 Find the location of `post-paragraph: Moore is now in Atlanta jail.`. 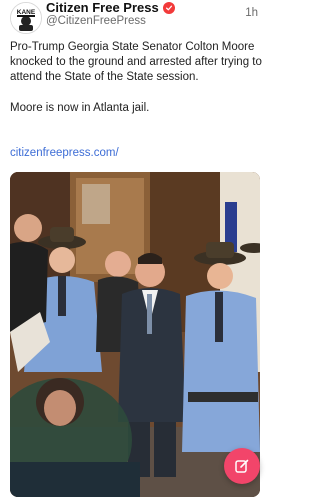

post-paragraph: Moore is now in Atlanta jail. is located at coordinates (80, 108).